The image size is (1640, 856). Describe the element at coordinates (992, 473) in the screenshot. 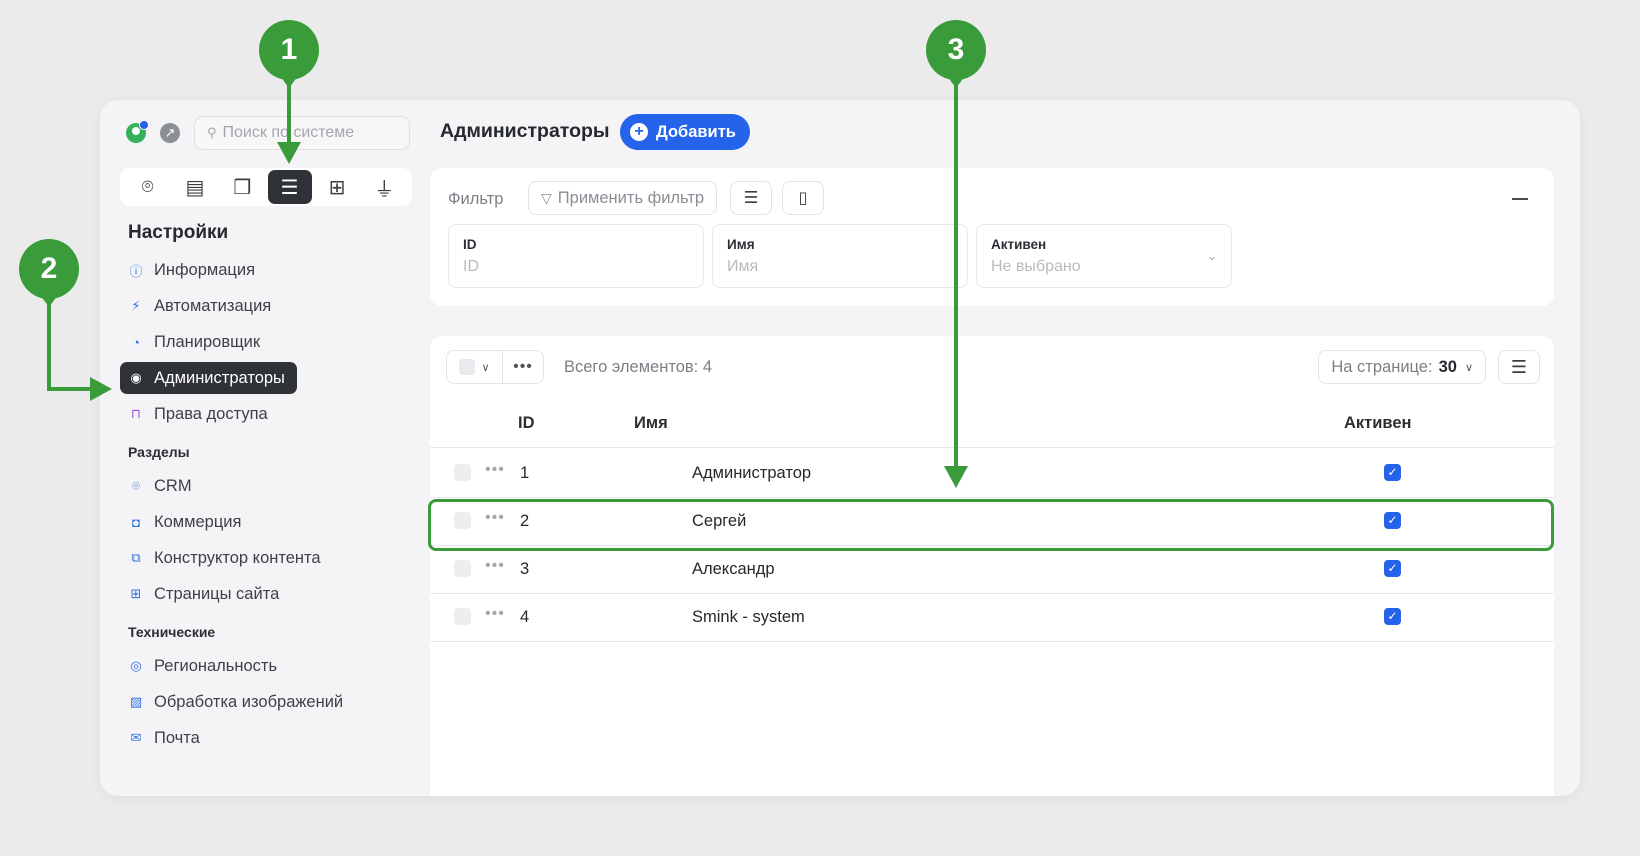

I see `table-row: ••• 1 Администратор ✓` at that location.